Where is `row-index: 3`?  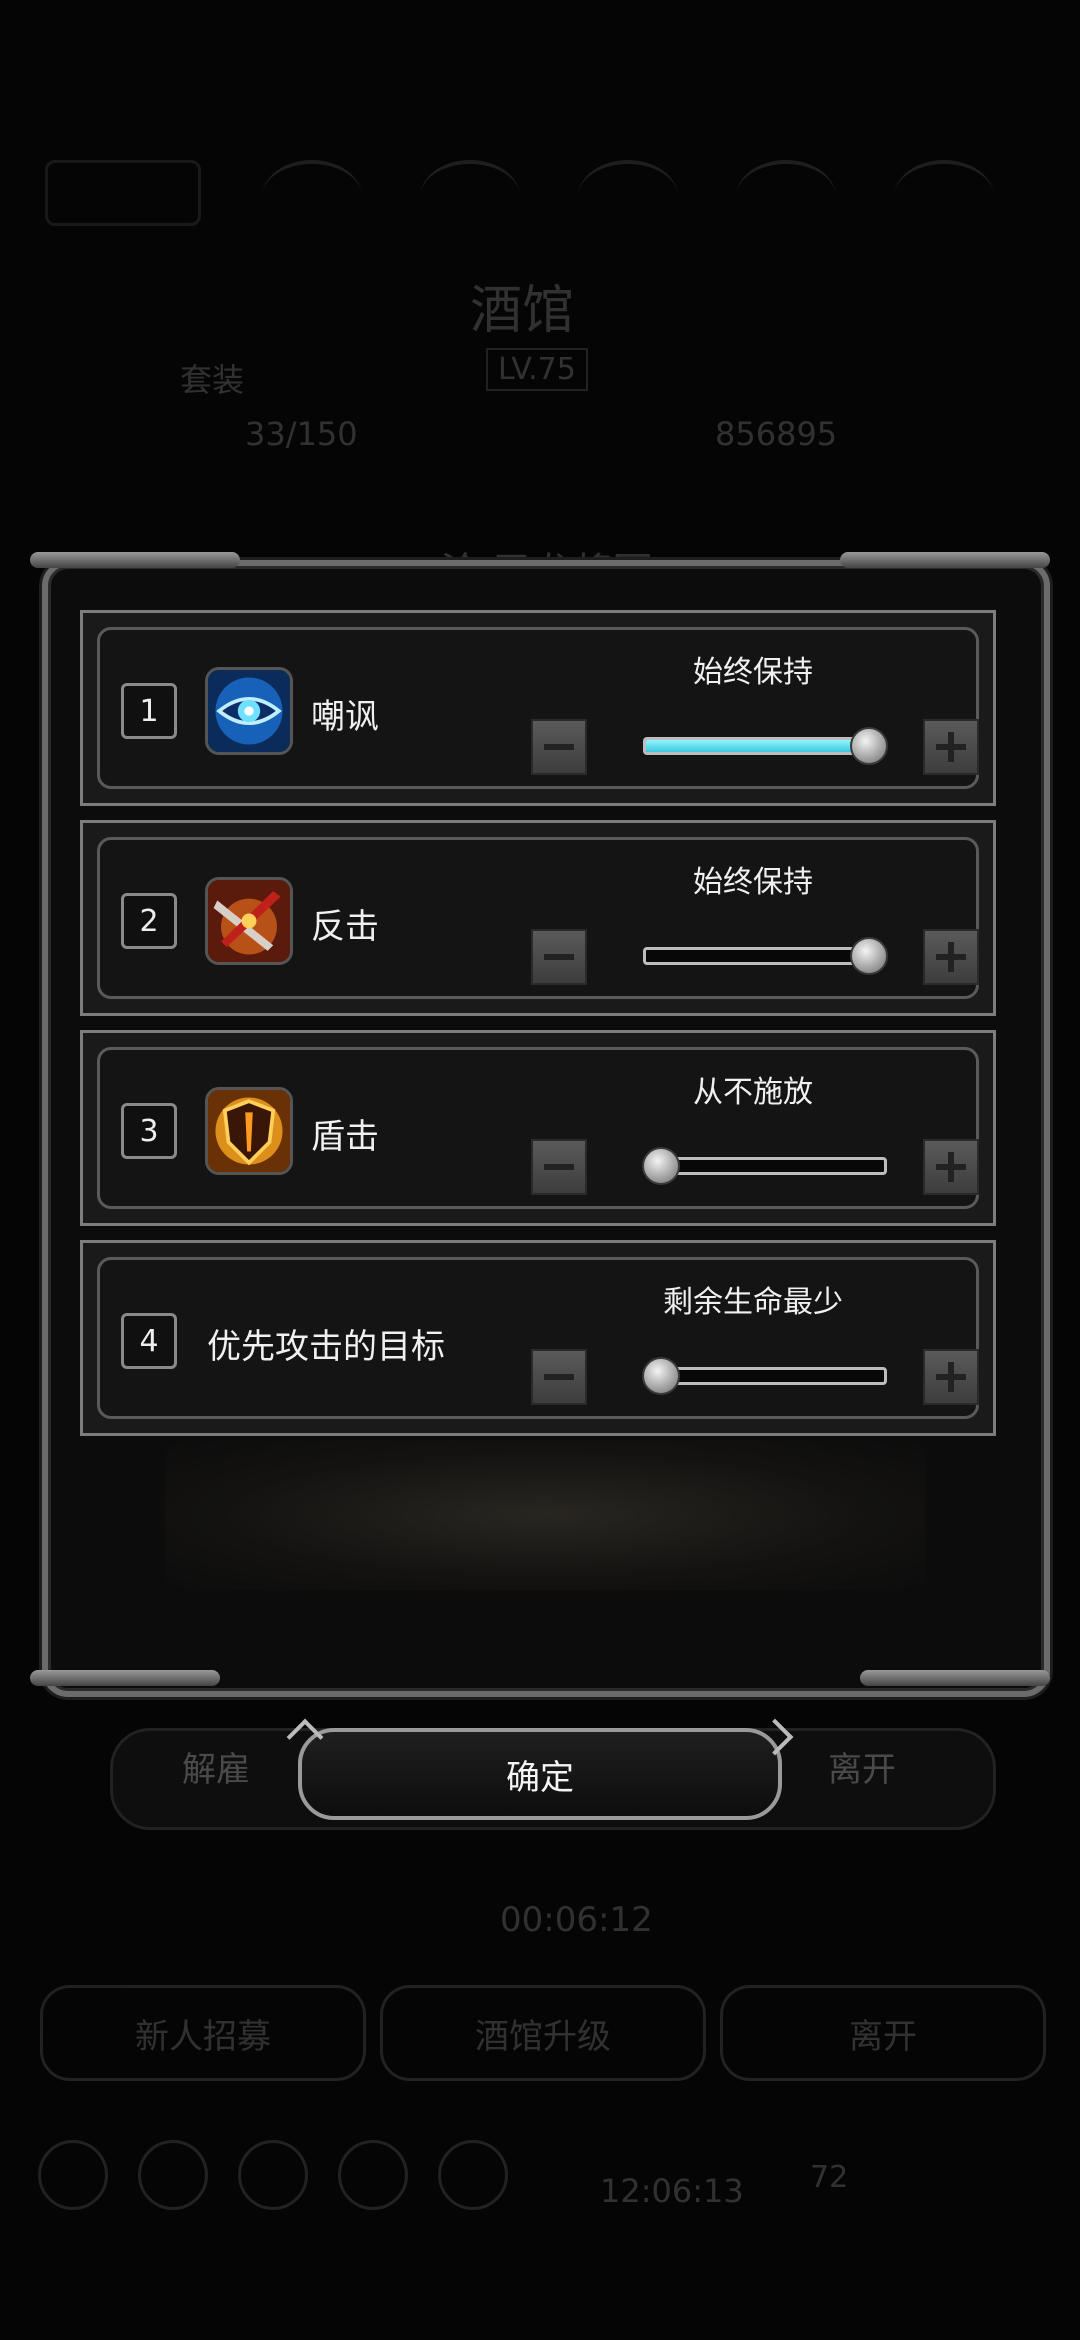
row-index: 3 is located at coordinates (149, 1131).